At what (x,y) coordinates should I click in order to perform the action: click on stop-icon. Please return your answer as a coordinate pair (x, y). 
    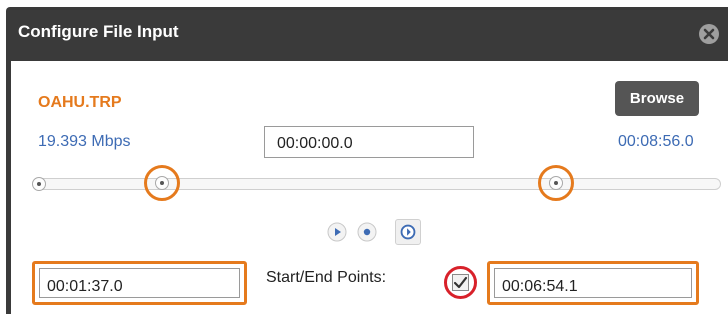
    Looking at the image, I should click on (367, 232).